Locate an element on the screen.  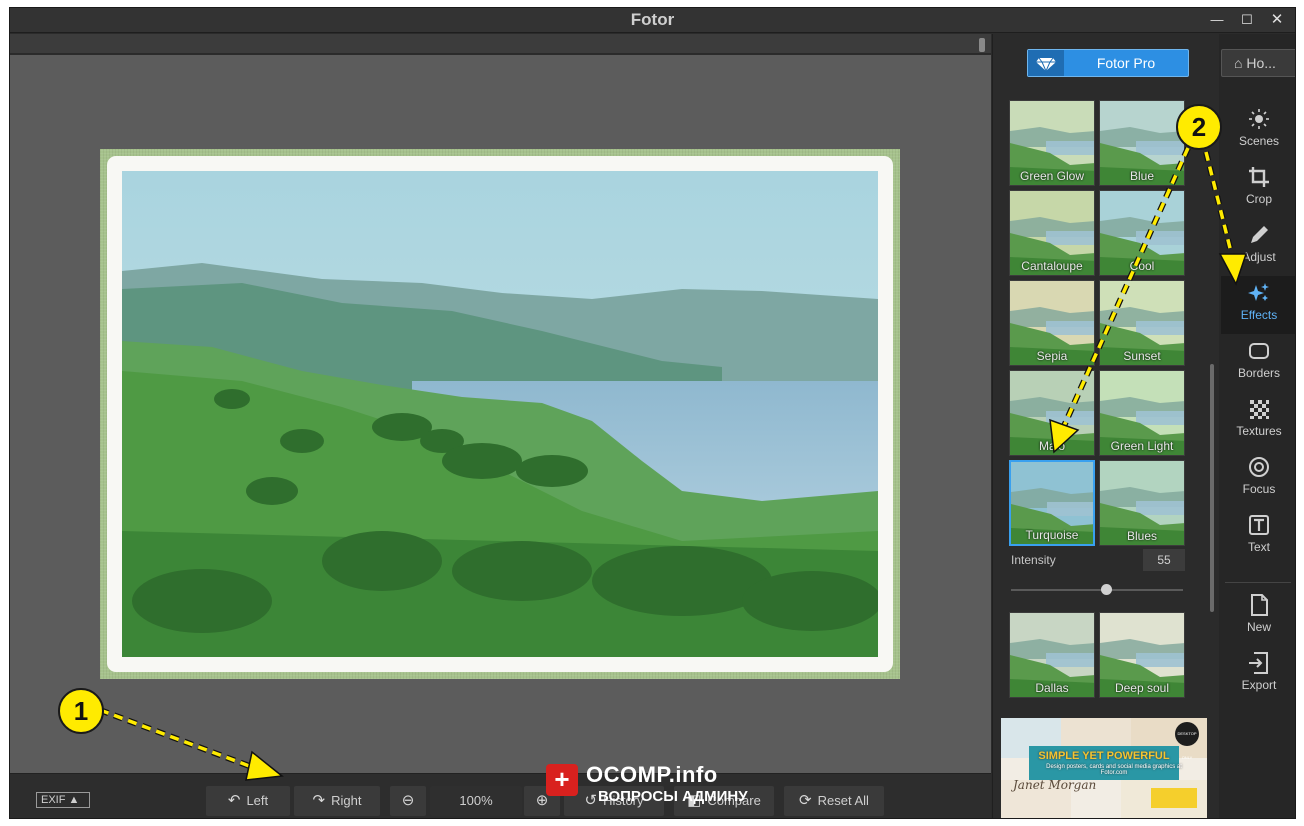
watermark: + OCOMP.info ВОПРОСЫ АДМИНУ is located at coordinates (656, 786).